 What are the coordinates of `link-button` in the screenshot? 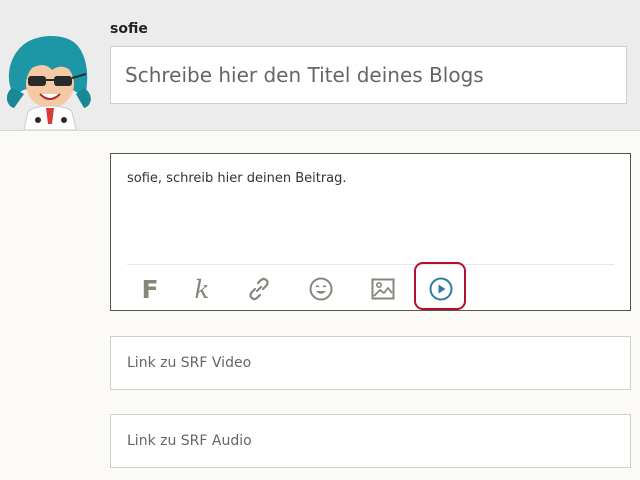 It's located at (259, 289).